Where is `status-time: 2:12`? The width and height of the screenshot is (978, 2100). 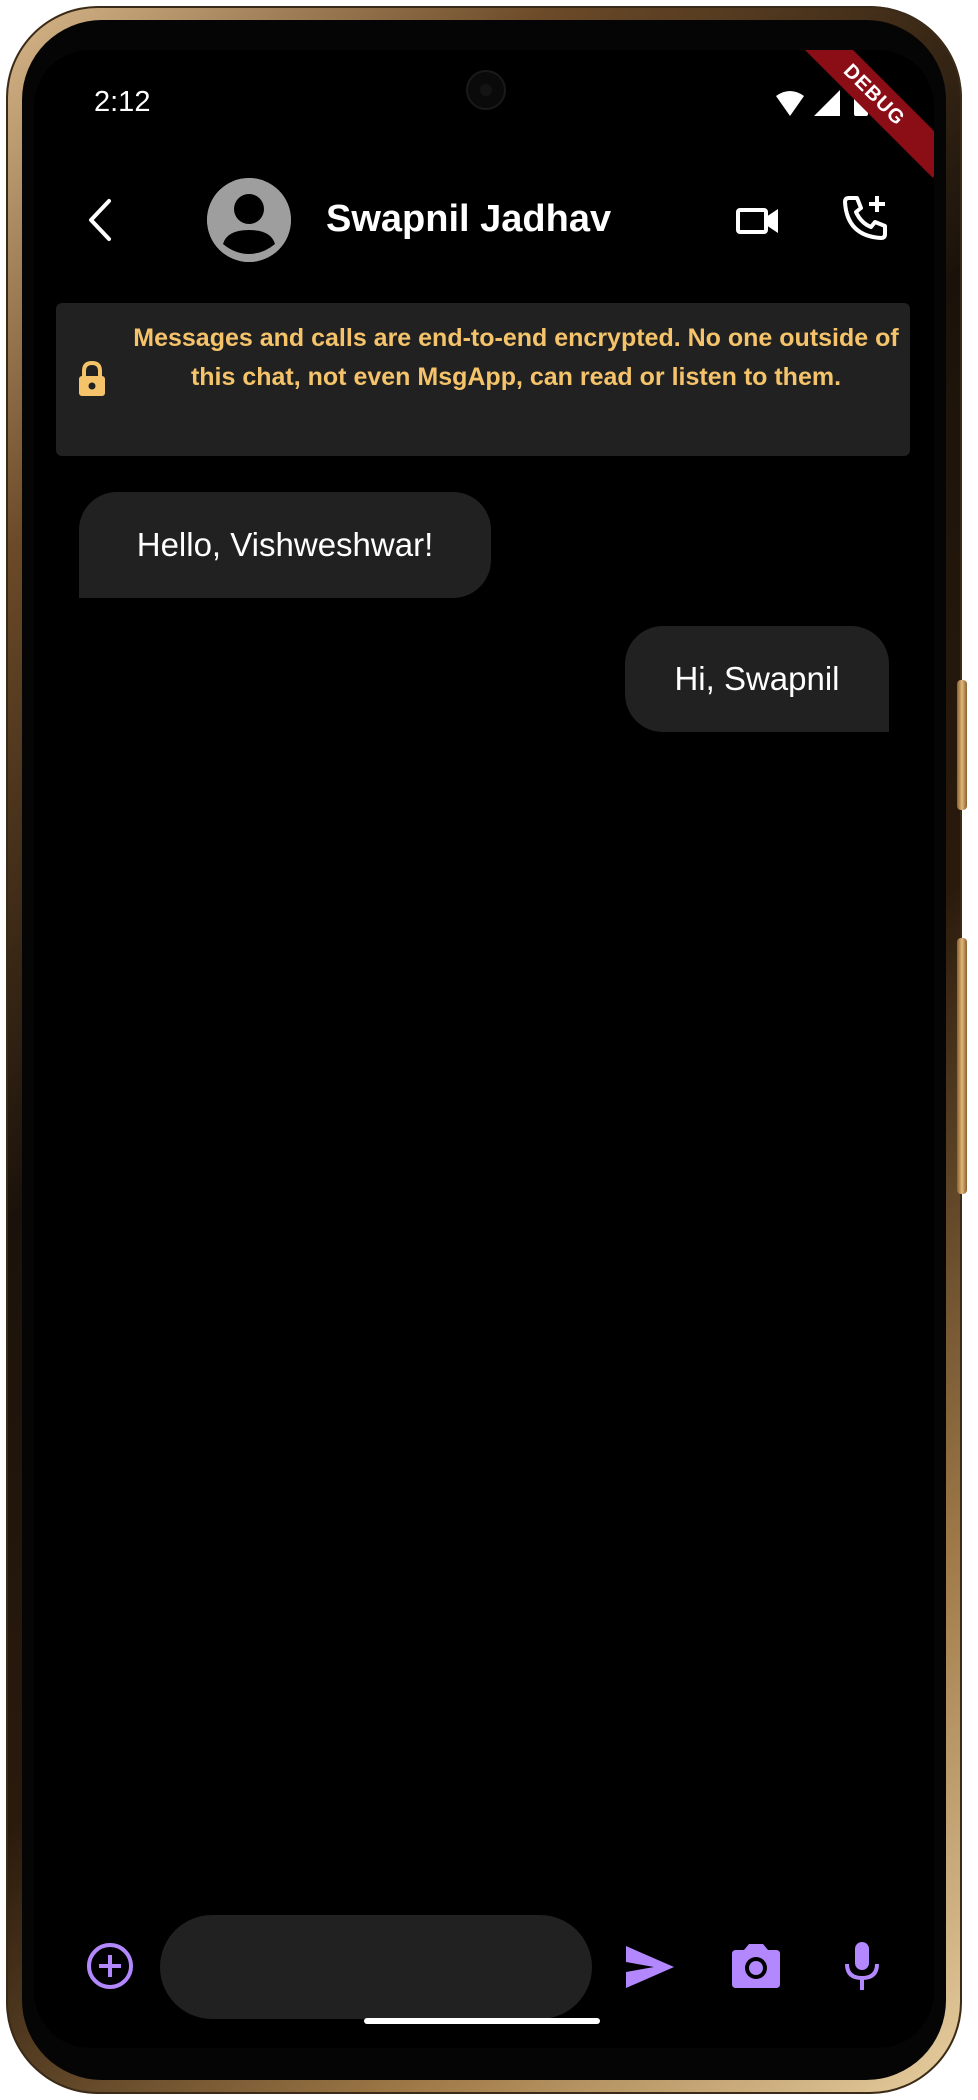
status-time: 2:12 is located at coordinates (122, 102).